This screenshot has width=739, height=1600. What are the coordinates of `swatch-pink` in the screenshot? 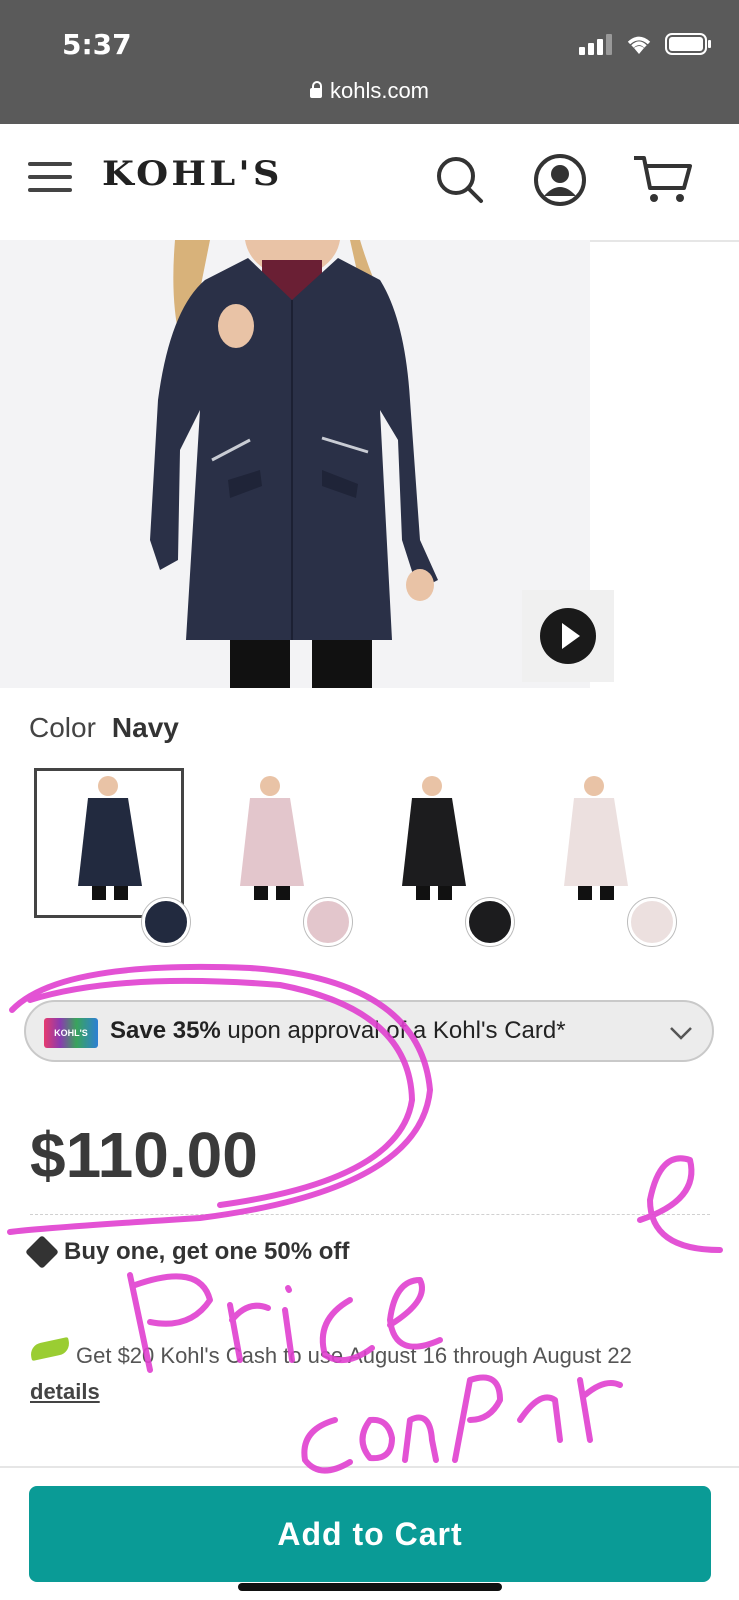 It's located at (274, 857).